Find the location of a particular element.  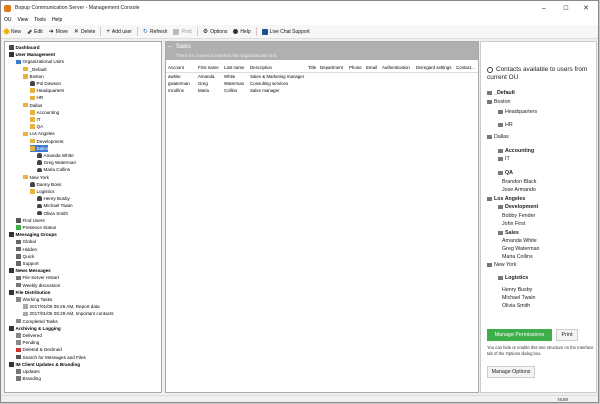

tree-item: Logistics is located at coordinates (42, 191).